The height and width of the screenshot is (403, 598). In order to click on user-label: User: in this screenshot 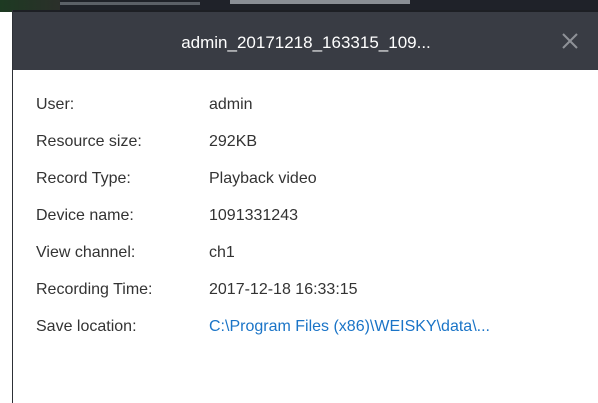, I will do `click(55, 104)`.